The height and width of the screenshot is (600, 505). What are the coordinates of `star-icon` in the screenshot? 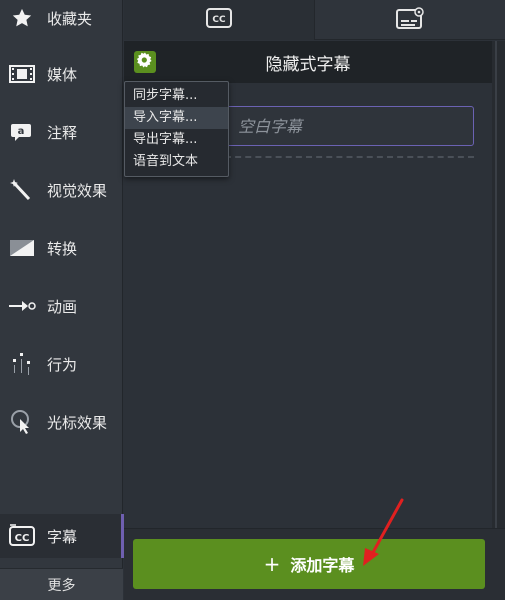 It's located at (22, 18).